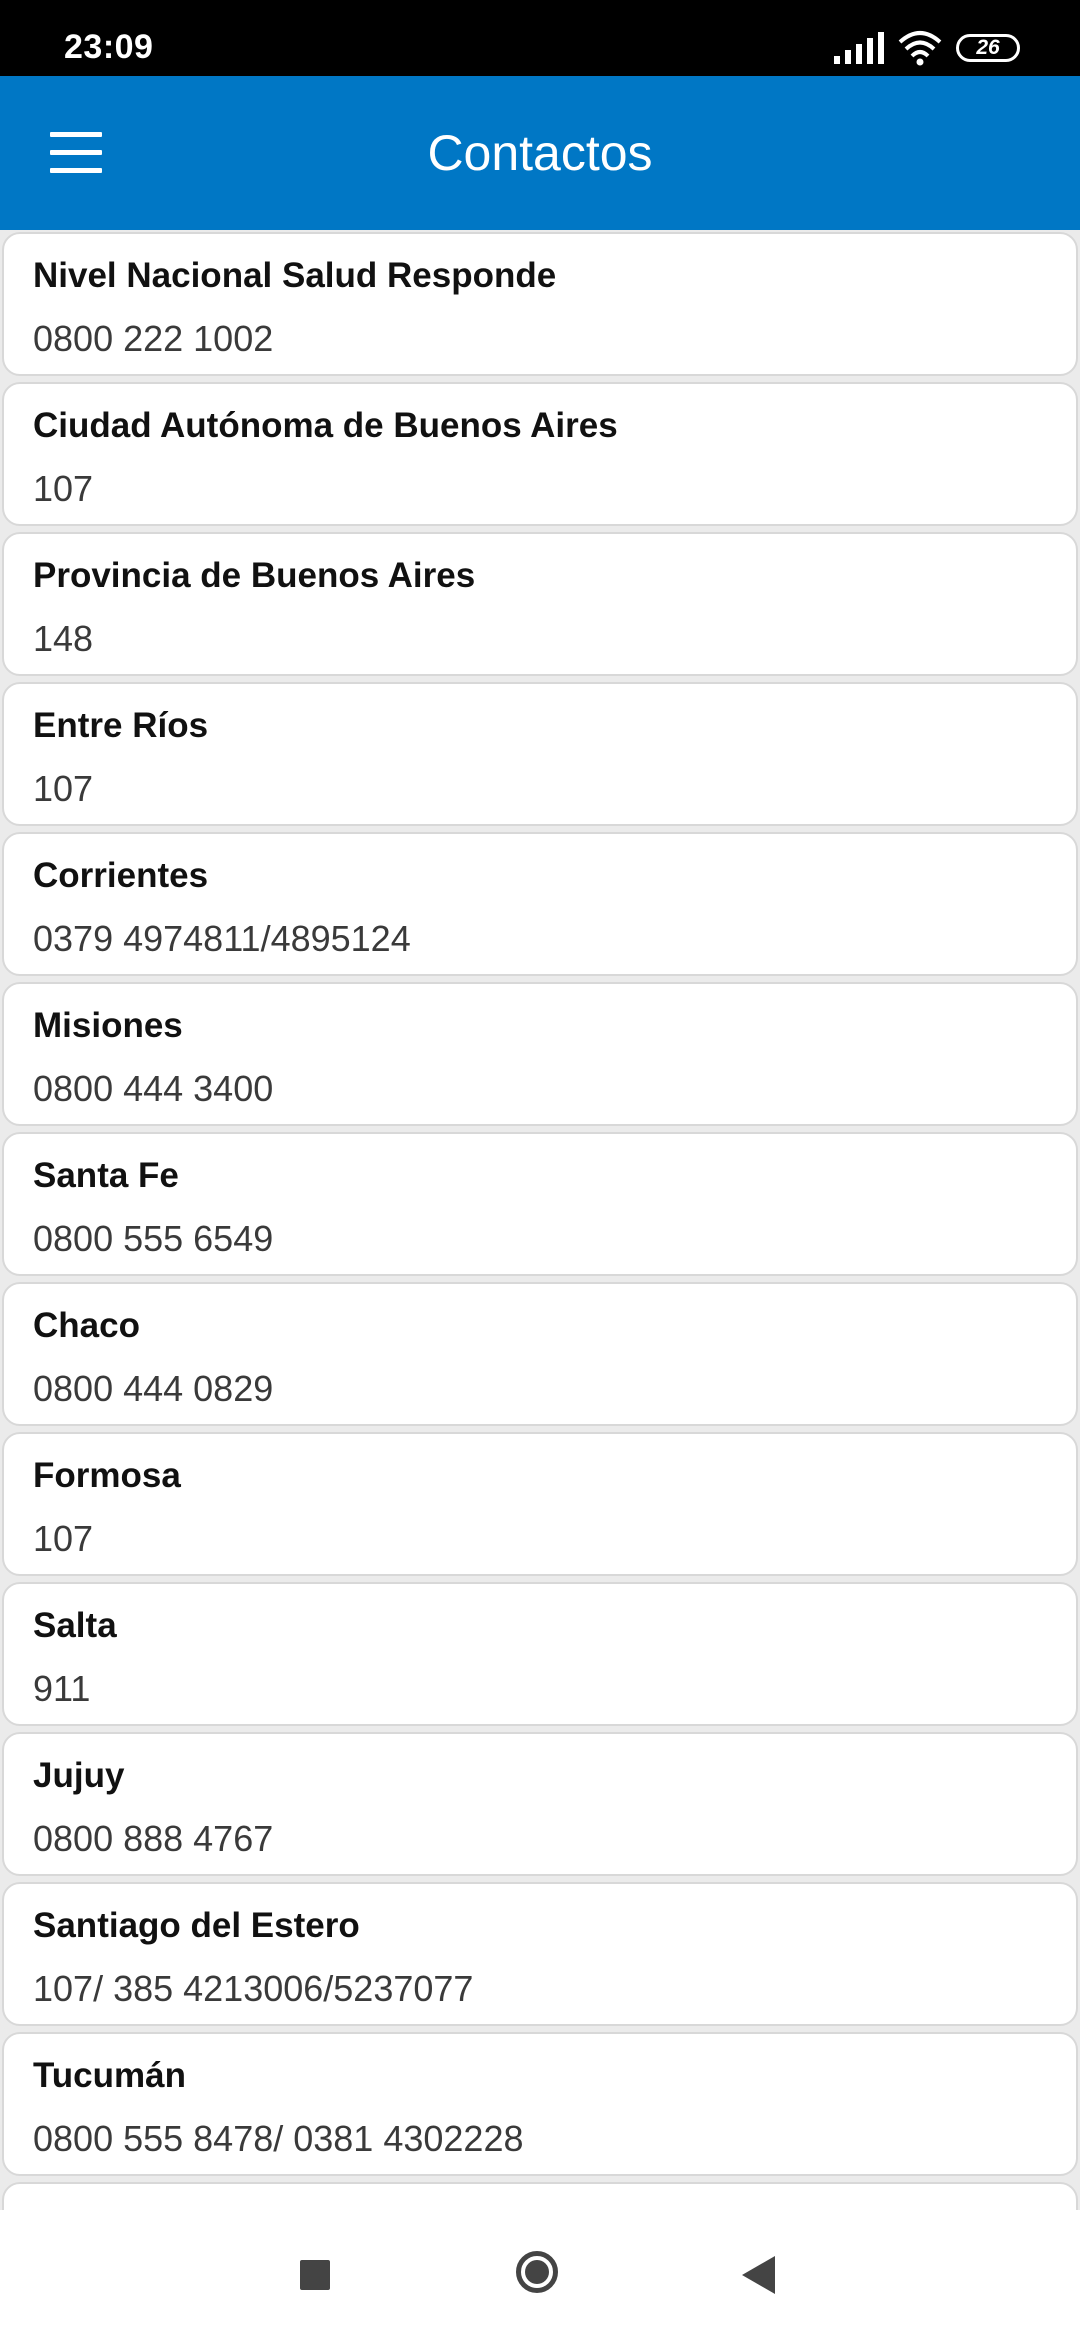  What do you see at coordinates (540, 1654) in the screenshot?
I see `contact-card: Salta 911` at bounding box center [540, 1654].